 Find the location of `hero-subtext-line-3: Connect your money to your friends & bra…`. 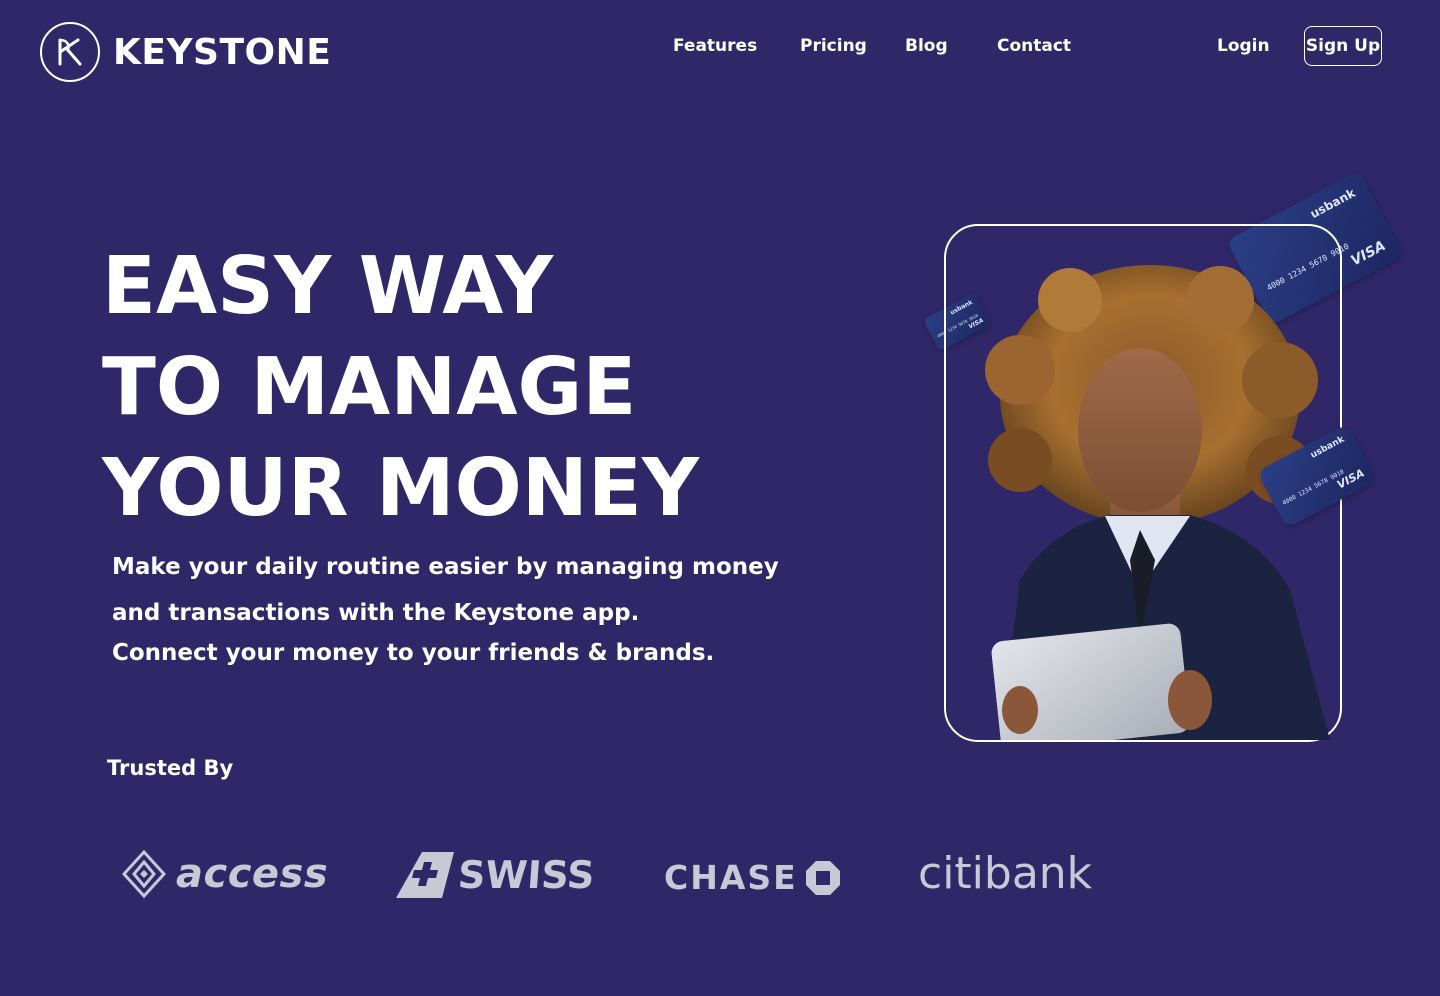

hero-subtext-line-3: Connect your money to your friends & bra… is located at coordinates (413, 653).